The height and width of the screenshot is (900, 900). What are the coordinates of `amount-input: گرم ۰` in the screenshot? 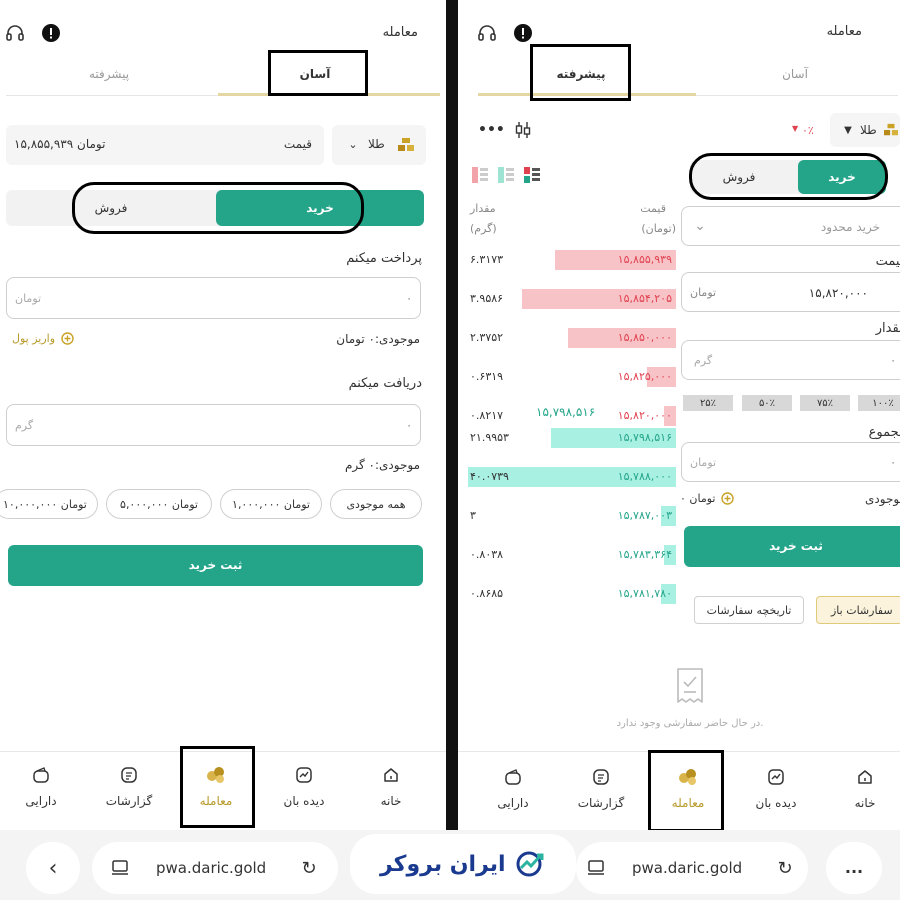 It's located at (790, 360).